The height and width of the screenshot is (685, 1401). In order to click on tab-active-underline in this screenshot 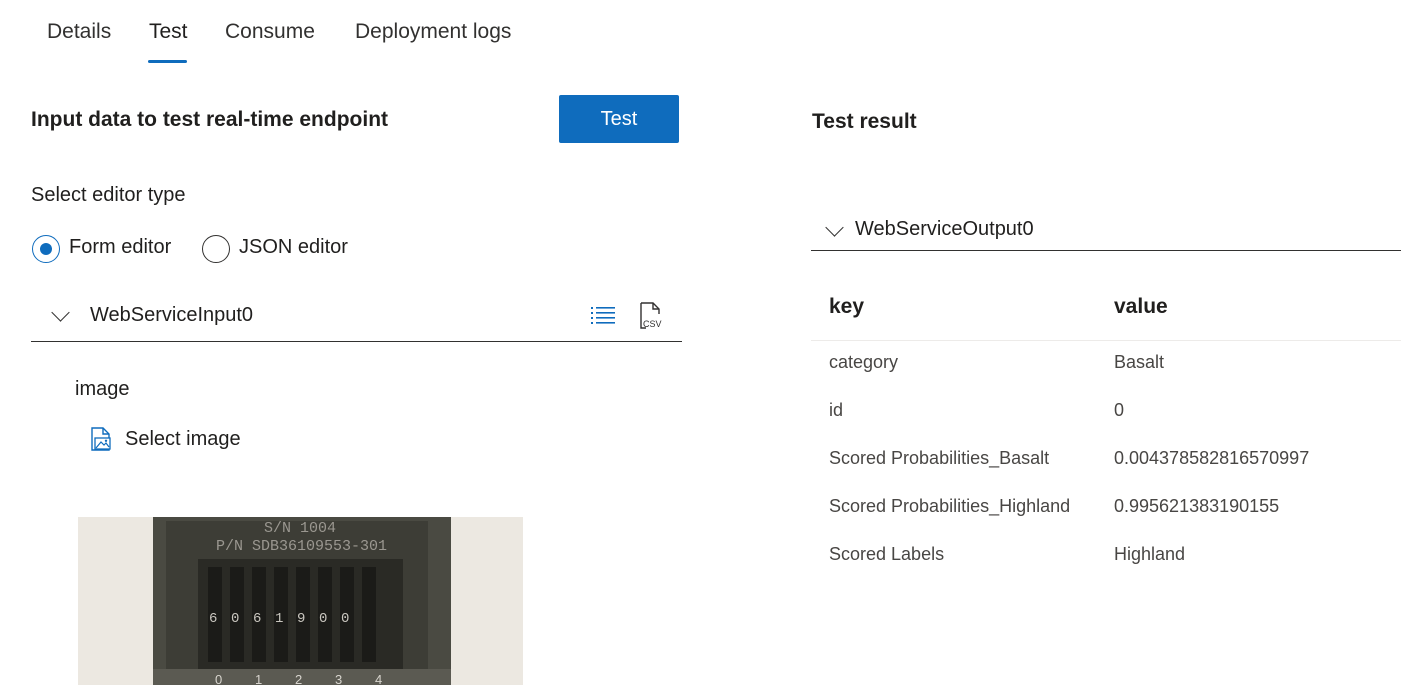, I will do `click(167, 61)`.